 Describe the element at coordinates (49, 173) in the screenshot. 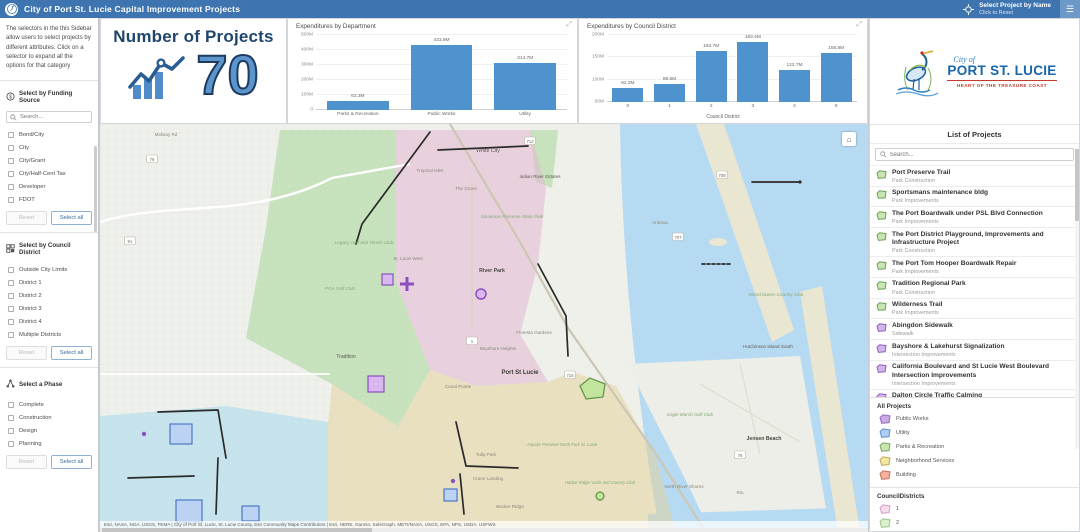

I see `checkbox-option: City/Half-Cent Tax` at that location.